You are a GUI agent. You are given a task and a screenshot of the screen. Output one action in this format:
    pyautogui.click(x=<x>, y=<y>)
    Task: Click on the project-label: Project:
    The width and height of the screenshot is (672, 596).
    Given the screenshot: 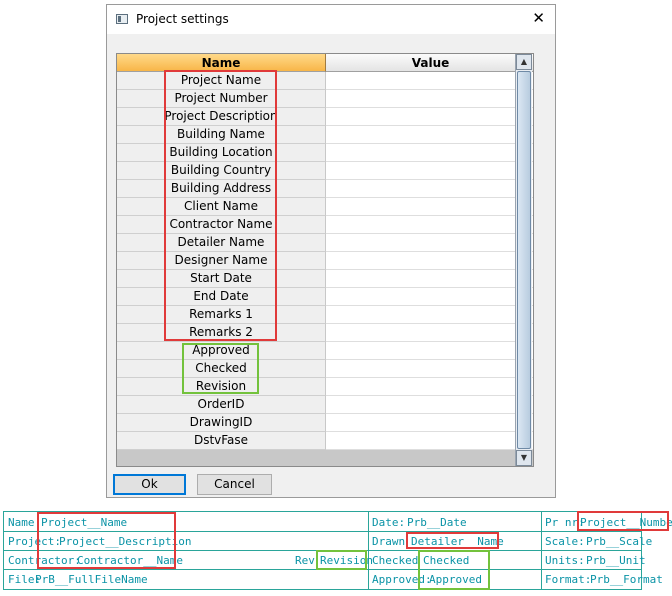 What is the action you would take?
    pyautogui.click(x=34, y=541)
    